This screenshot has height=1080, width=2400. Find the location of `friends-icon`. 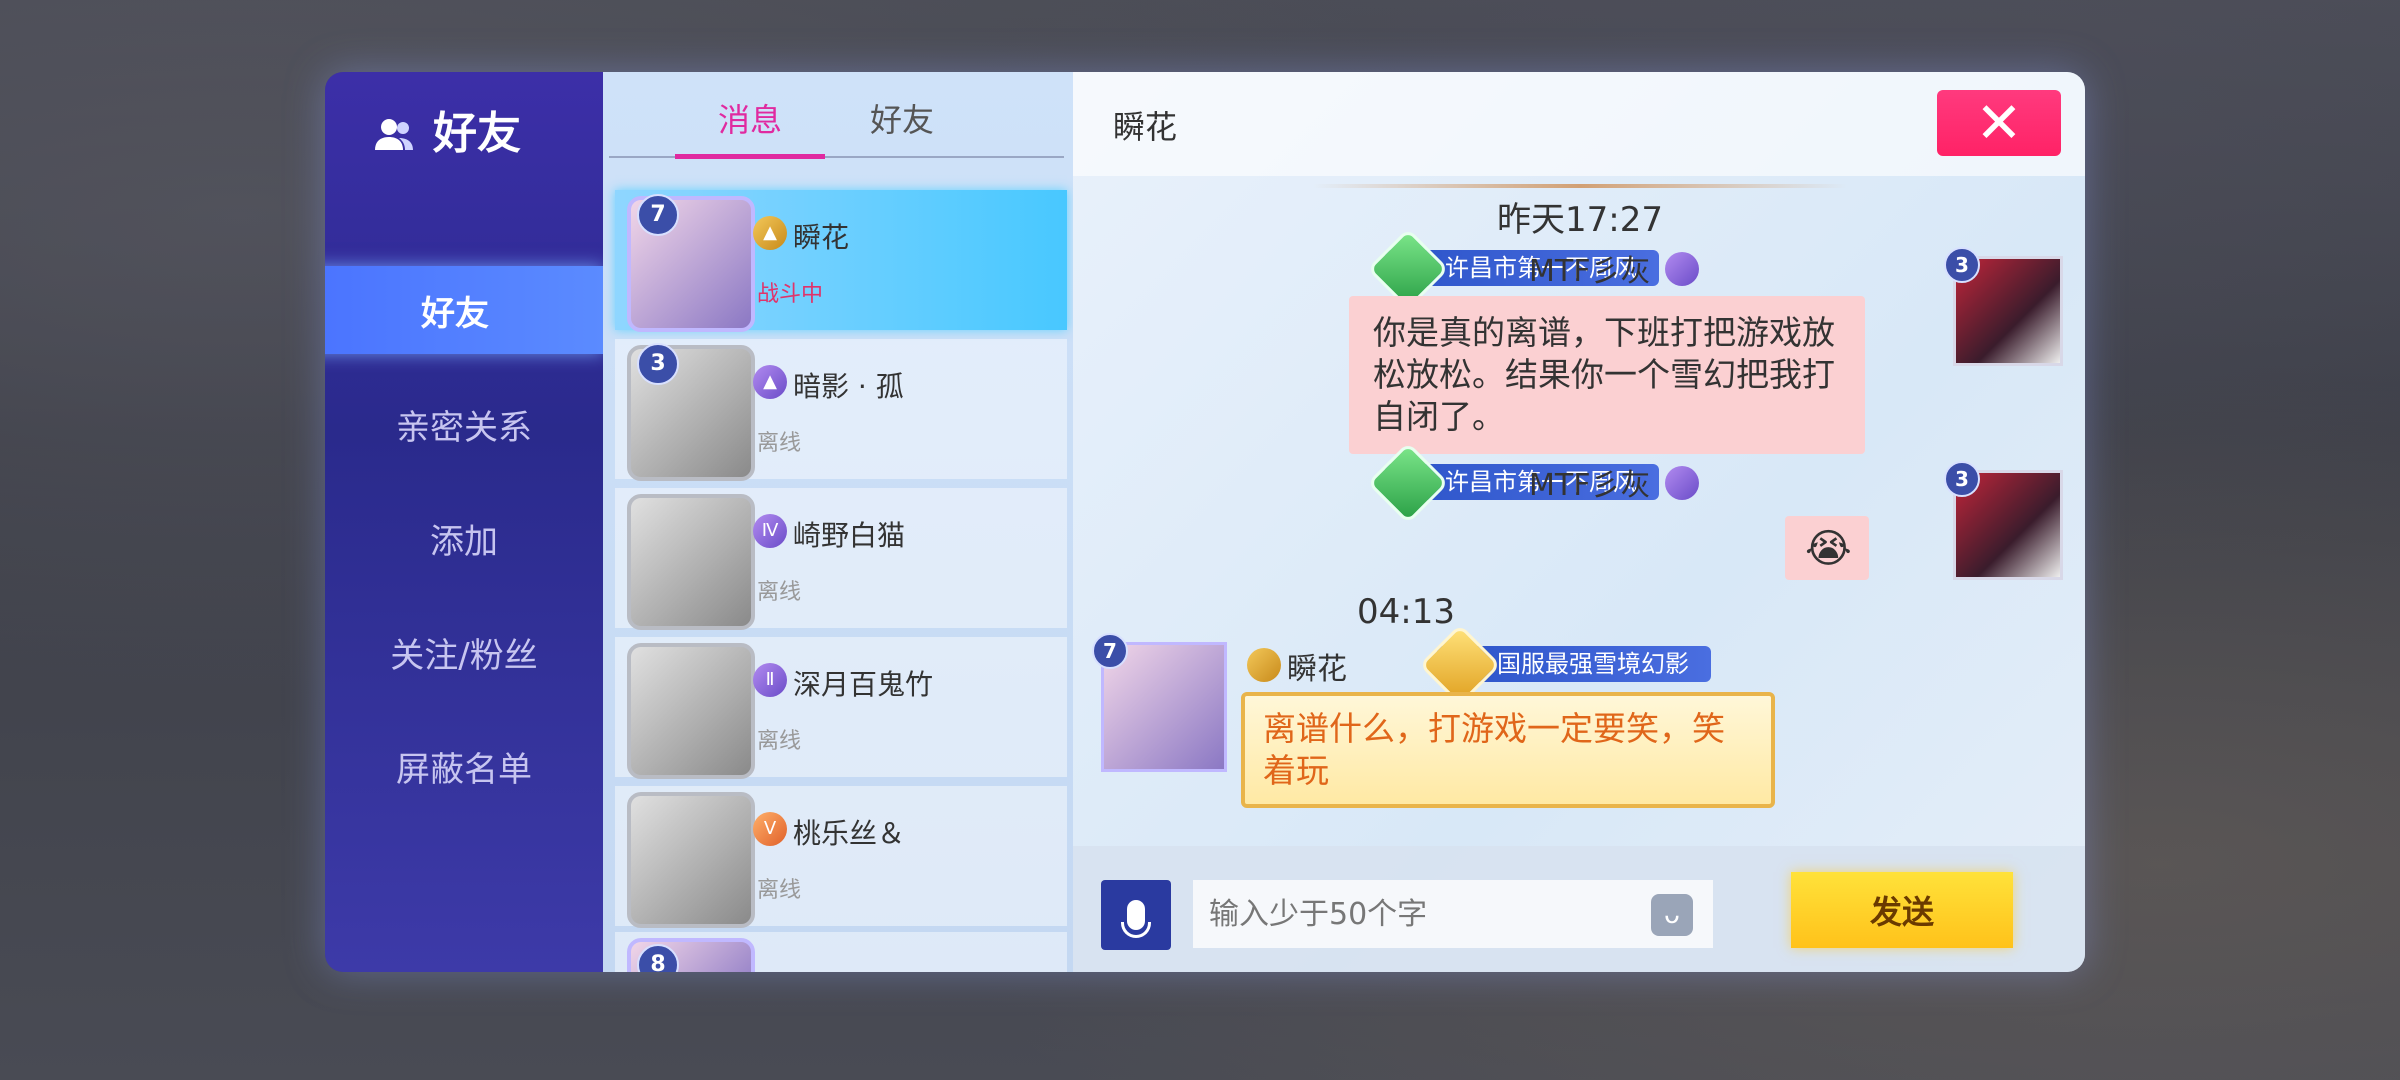

friends-icon is located at coordinates (395, 131).